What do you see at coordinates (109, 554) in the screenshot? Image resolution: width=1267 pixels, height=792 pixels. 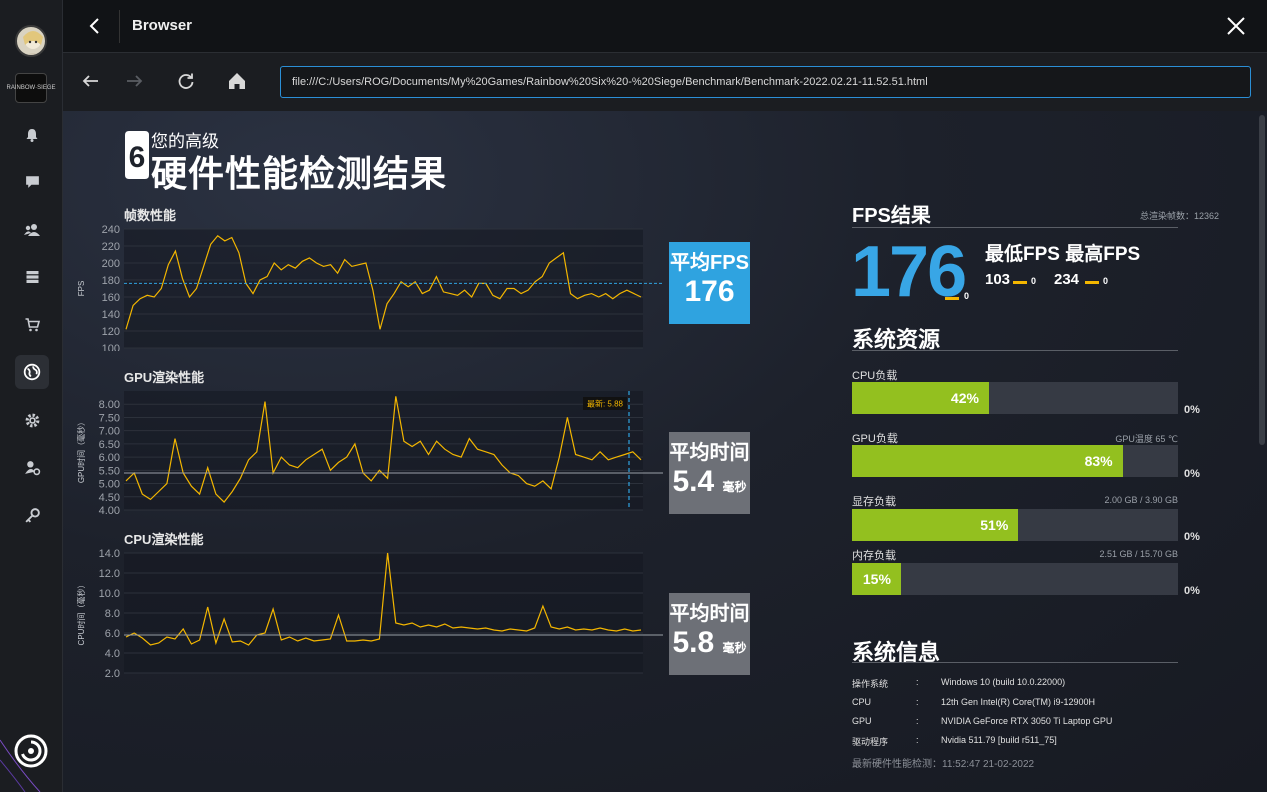 I see `y-tick-label: 14.0` at bounding box center [109, 554].